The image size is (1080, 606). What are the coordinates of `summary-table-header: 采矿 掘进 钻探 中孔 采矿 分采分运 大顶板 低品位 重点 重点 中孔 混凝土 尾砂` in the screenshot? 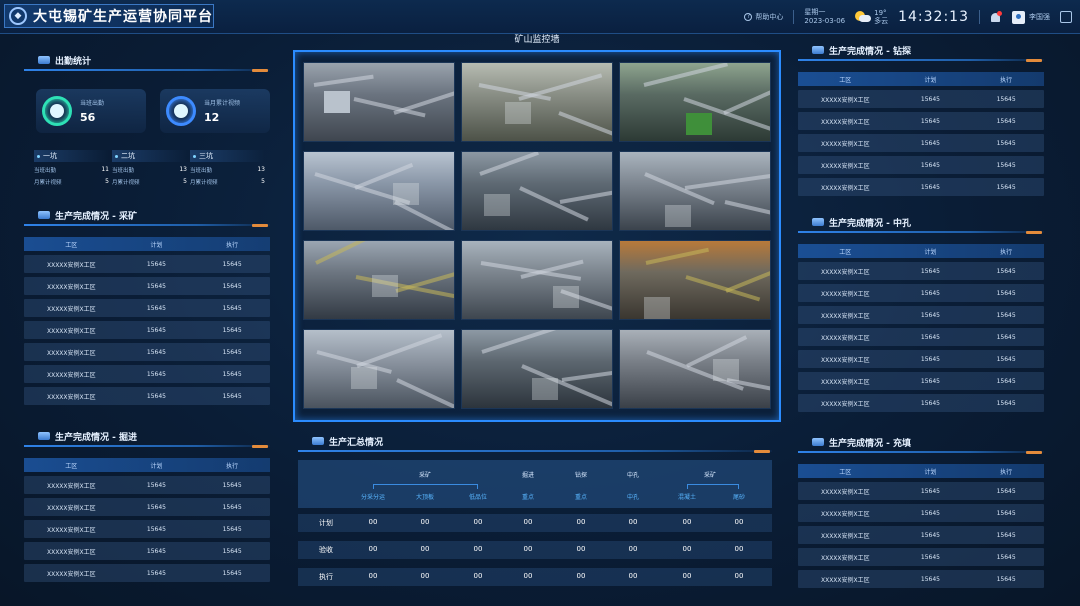 It's located at (535, 484).